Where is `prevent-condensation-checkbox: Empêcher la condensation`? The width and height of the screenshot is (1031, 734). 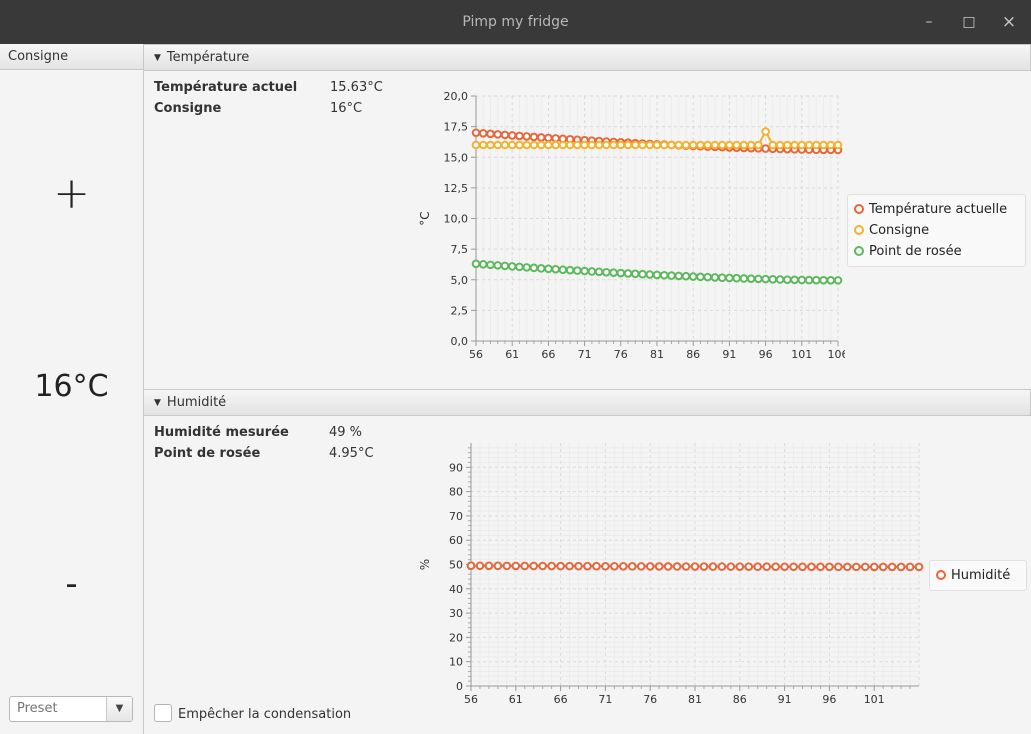
prevent-condensation-checkbox: Empêcher la condensation is located at coordinates (252, 714).